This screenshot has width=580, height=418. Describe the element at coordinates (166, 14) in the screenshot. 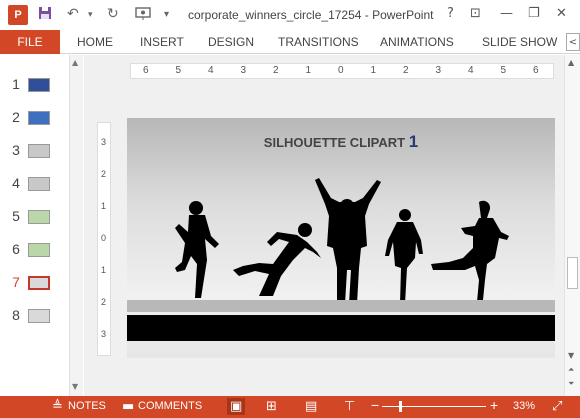

I see `customize-quick-access-icon: ▾` at that location.